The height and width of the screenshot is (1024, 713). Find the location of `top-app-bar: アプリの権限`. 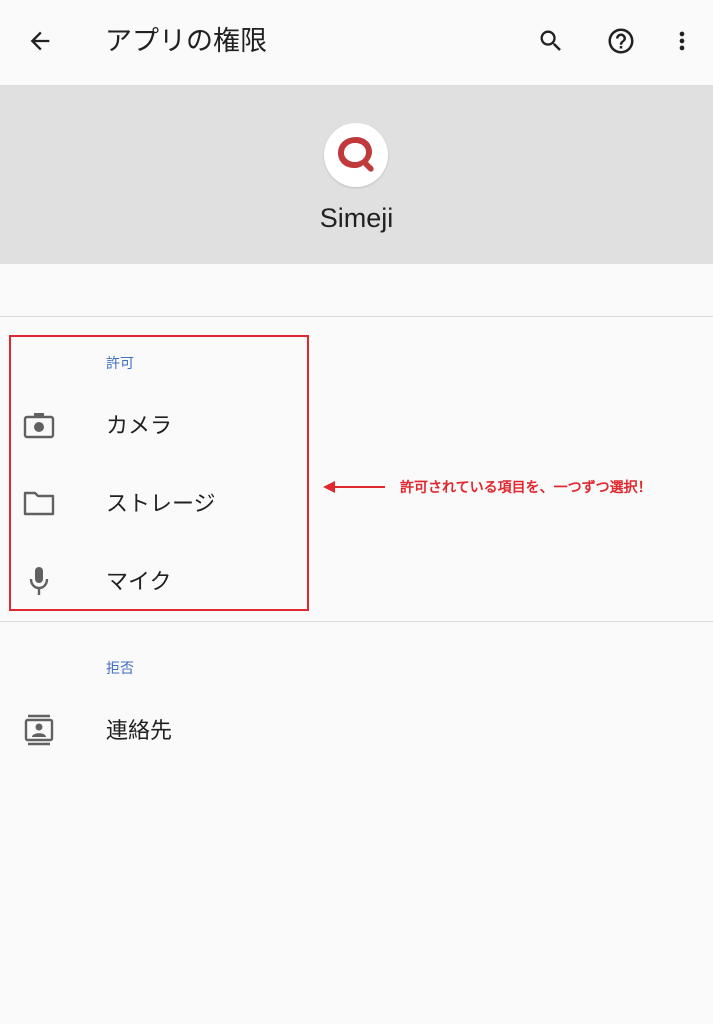

top-app-bar: アプリの権限 is located at coordinates (356, 42).